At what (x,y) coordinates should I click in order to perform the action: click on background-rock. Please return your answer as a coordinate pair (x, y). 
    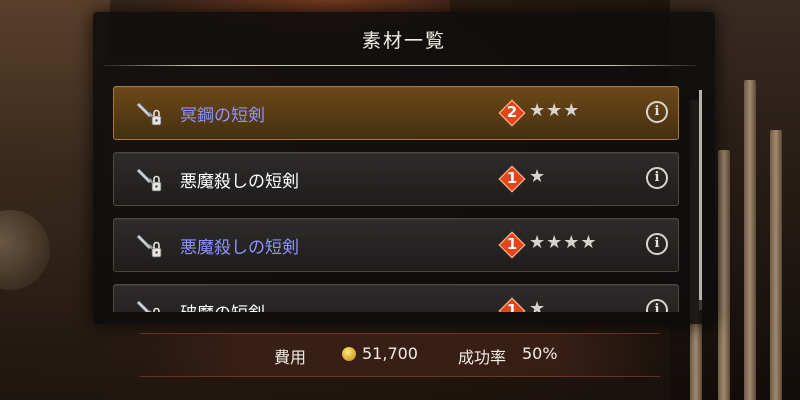
    Looking at the image, I should click on (25, 250).